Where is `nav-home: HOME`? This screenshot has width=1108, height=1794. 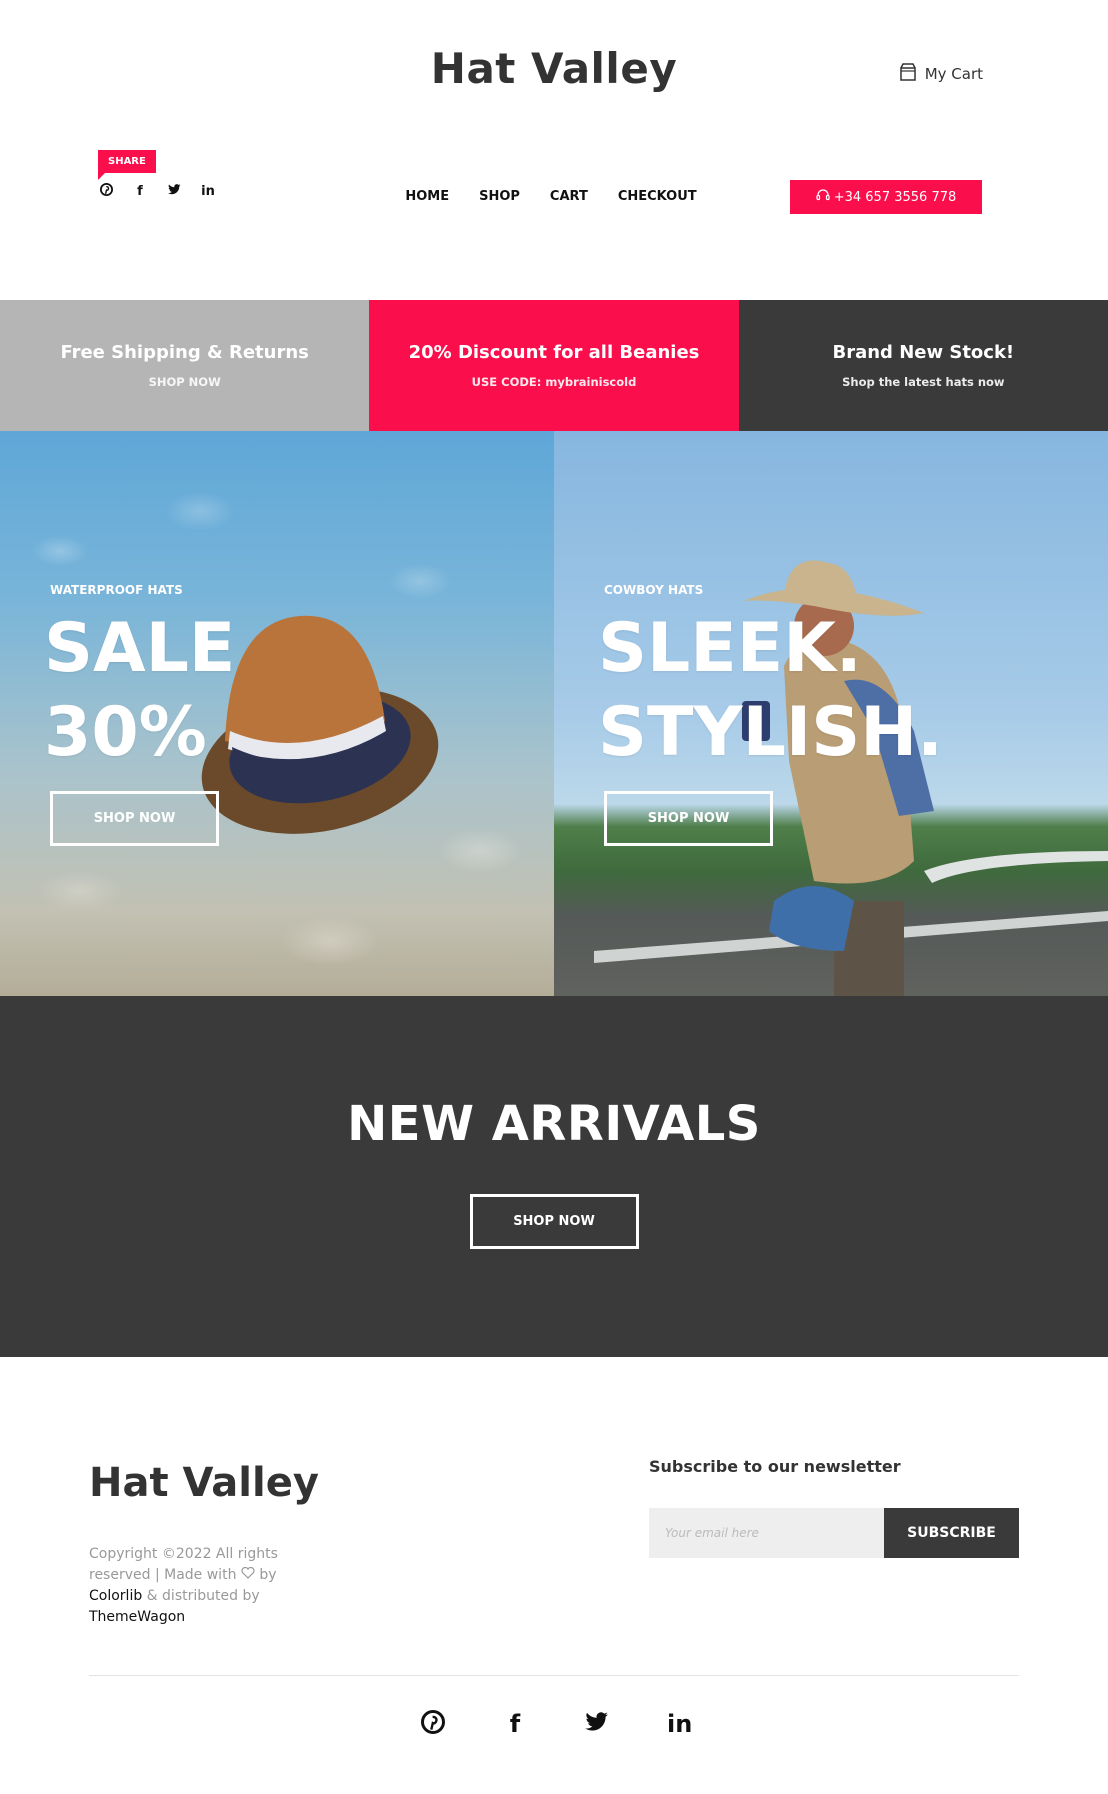
nav-home: HOME is located at coordinates (427, 196).